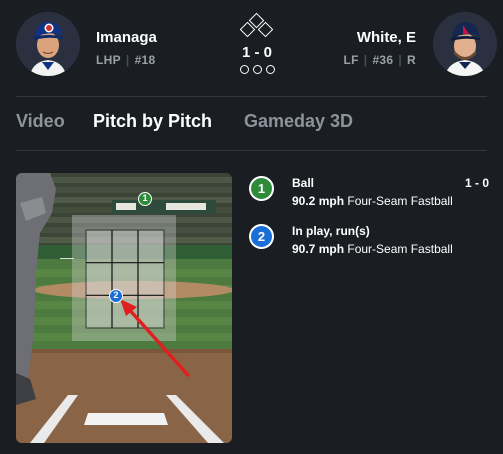  Describe the element at coordinates (318, 249) in the screenshot. I see `pitch-speed: 90.7 mph` at that location.